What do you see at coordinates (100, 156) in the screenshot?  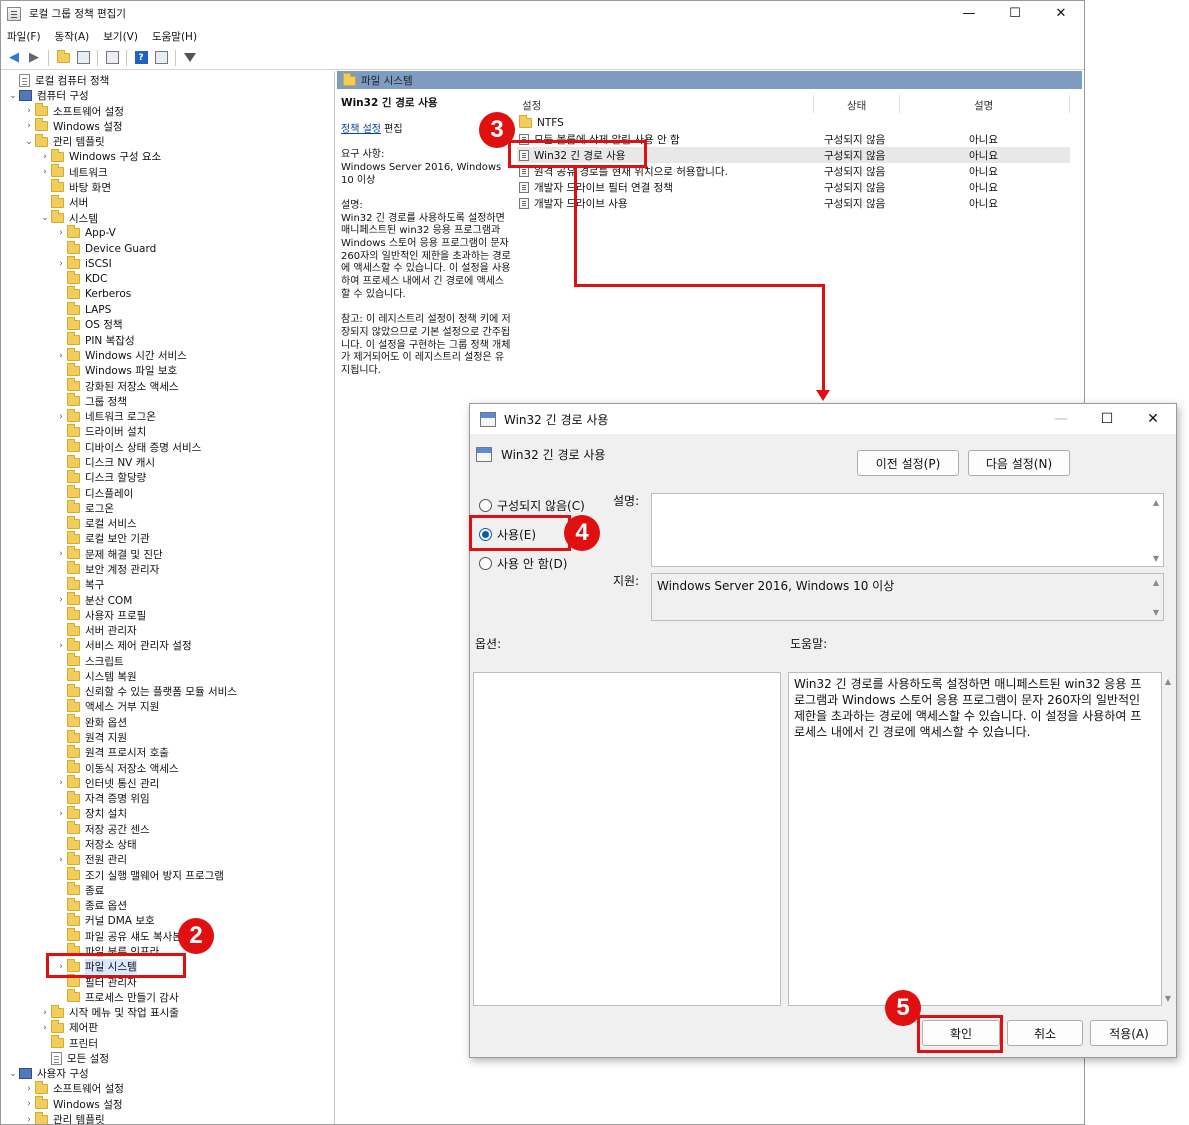 I see `tree-node: › Windows 구성 요소` at bounding box center [100, 156].